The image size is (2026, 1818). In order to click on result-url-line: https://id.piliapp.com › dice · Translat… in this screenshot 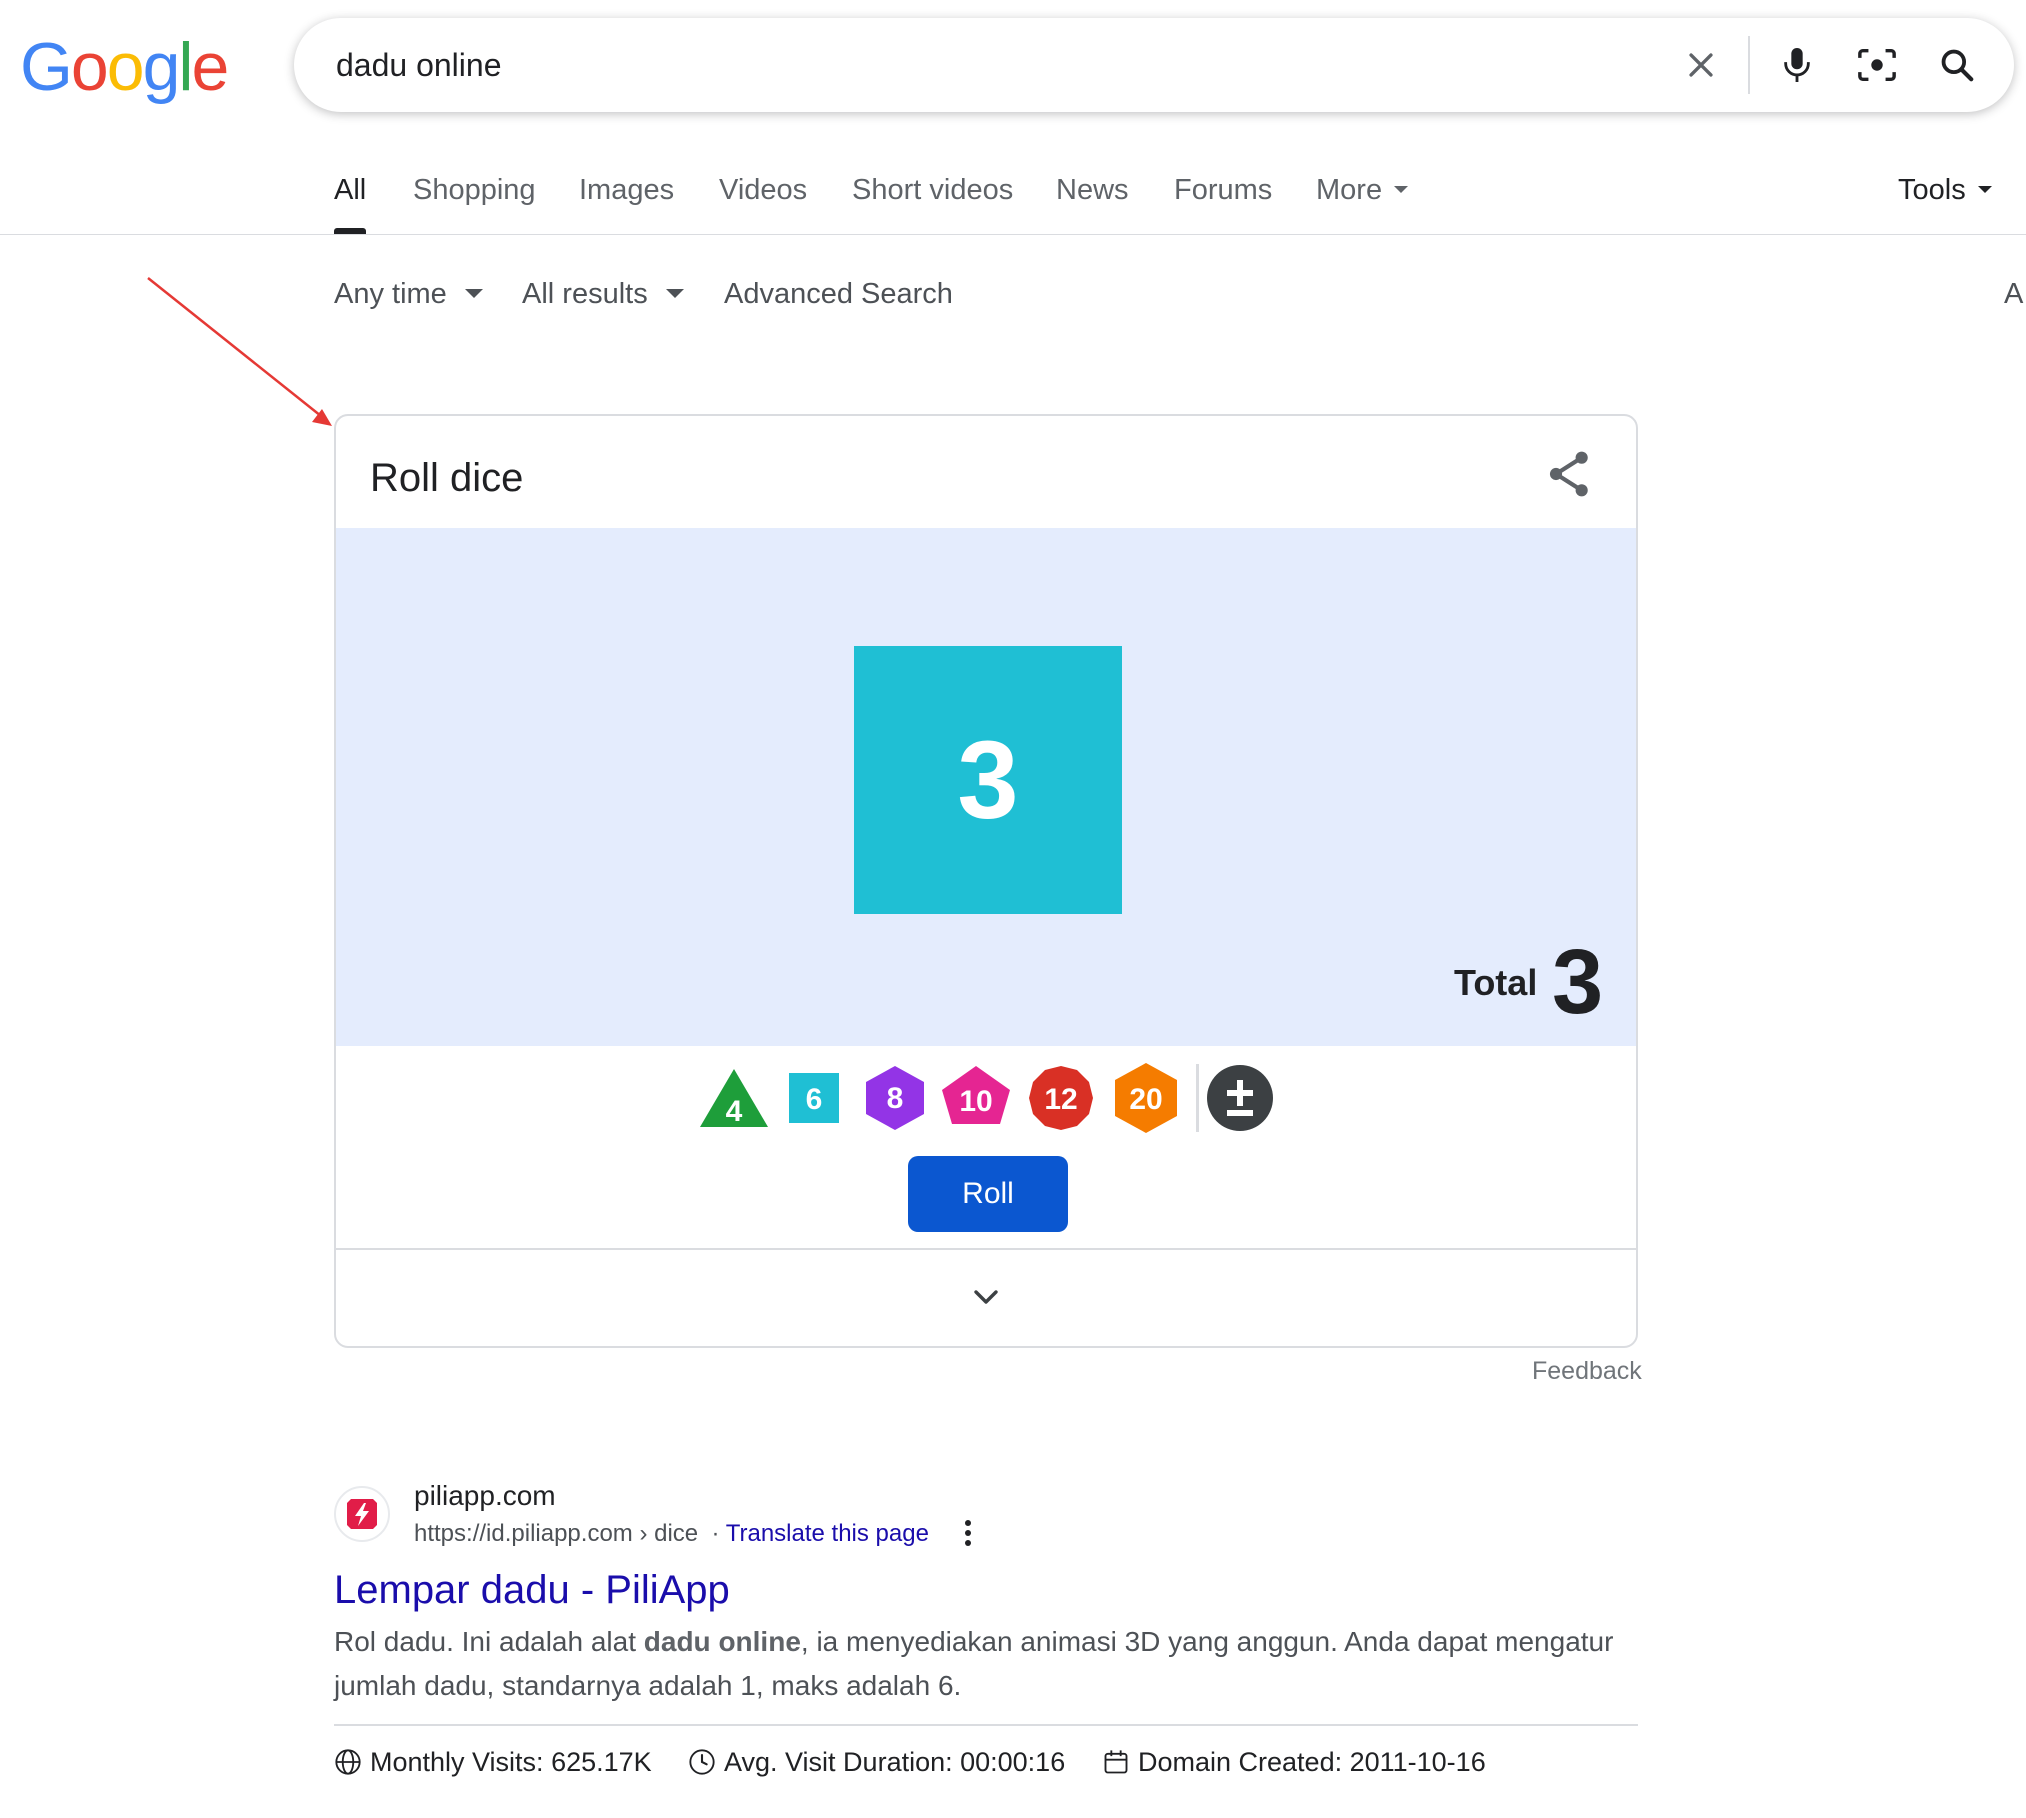, I will do `click(671, 1534)`.